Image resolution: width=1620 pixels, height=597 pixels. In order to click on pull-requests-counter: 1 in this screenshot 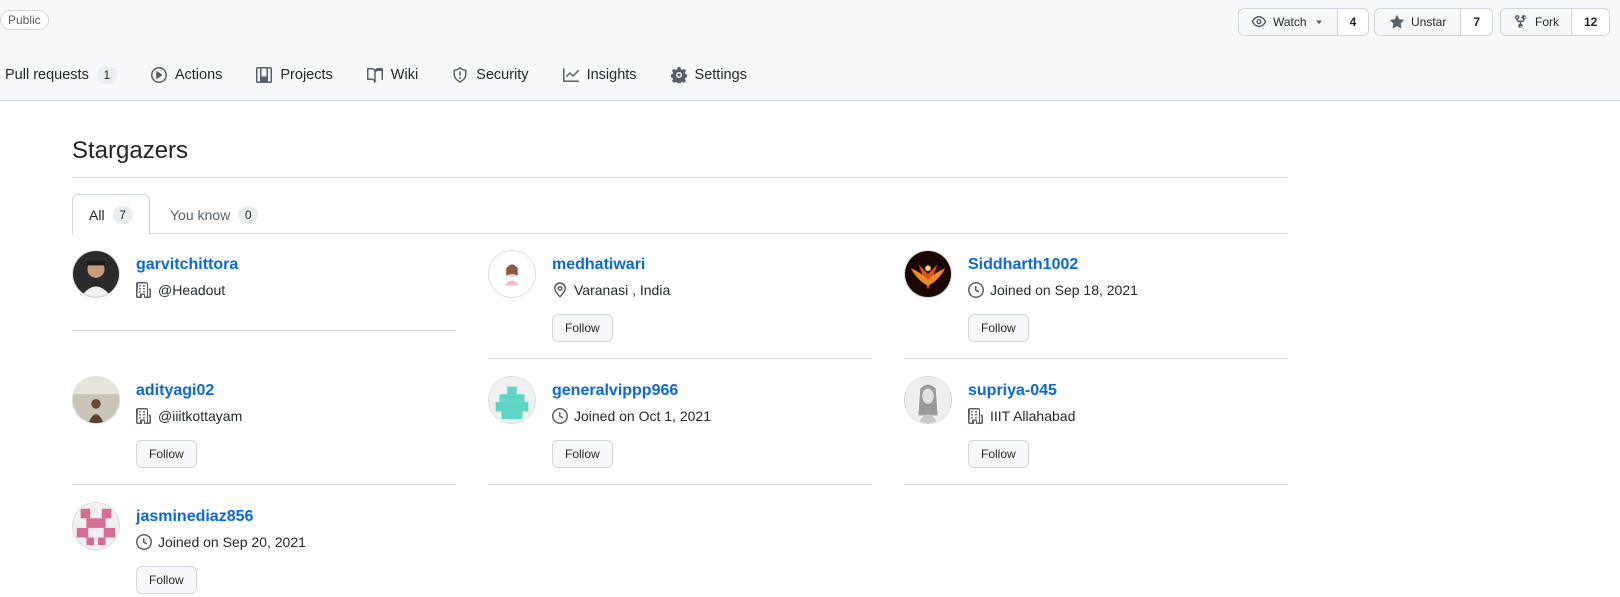, I will do `click(106, 75)`.